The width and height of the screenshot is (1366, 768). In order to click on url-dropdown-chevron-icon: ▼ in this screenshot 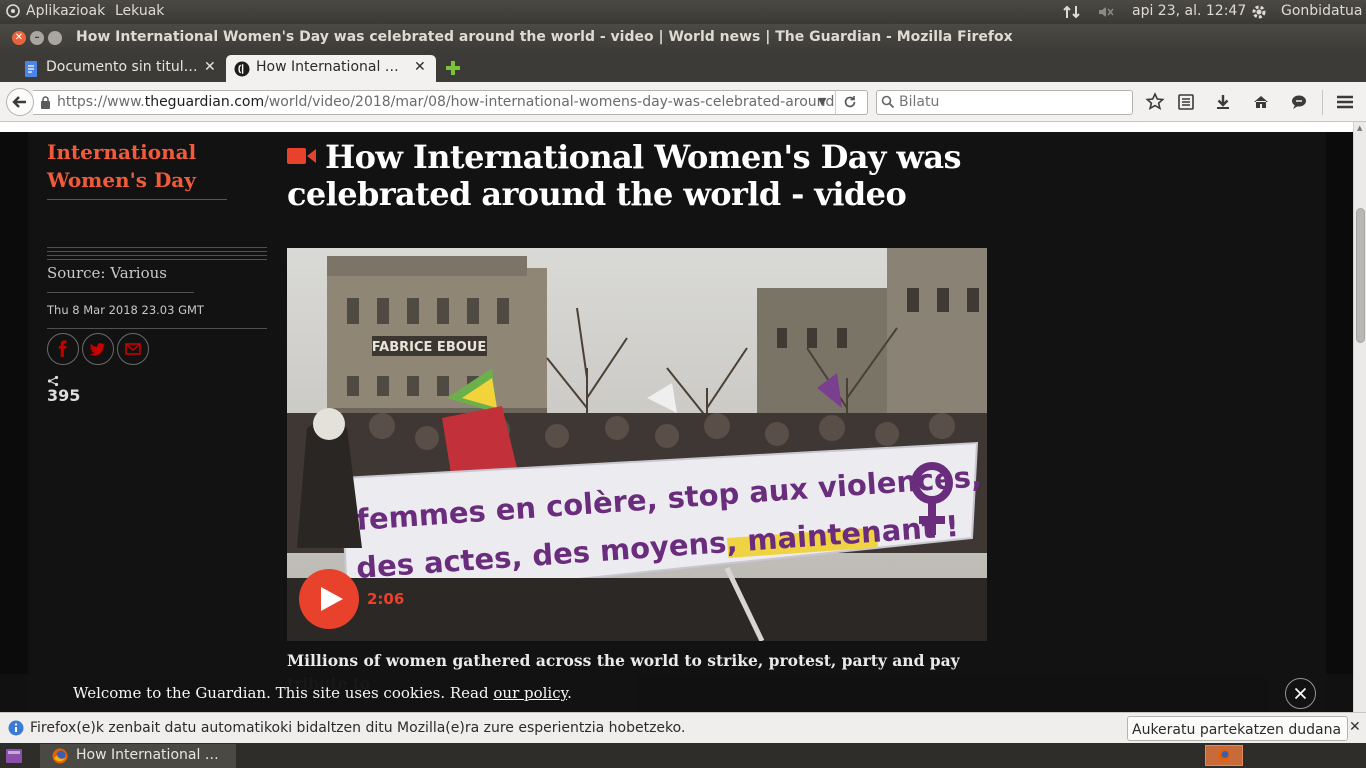, I will do `click(822, 101)`.